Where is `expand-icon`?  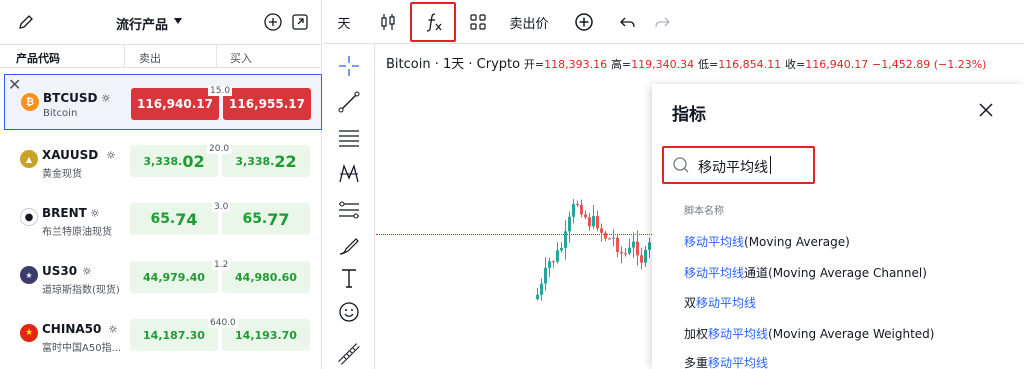 expand-icon is located at coordinates (300, 22).